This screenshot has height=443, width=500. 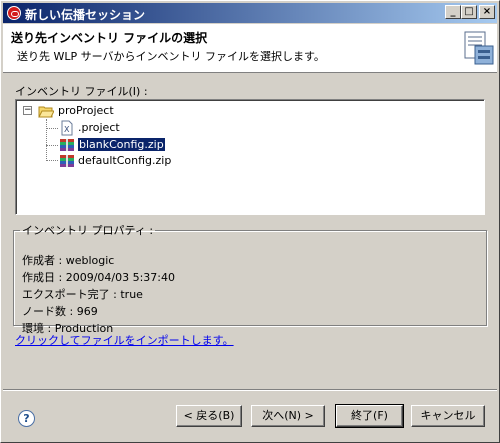 I want to click on file-icon: X, so click(x=67, y=128).